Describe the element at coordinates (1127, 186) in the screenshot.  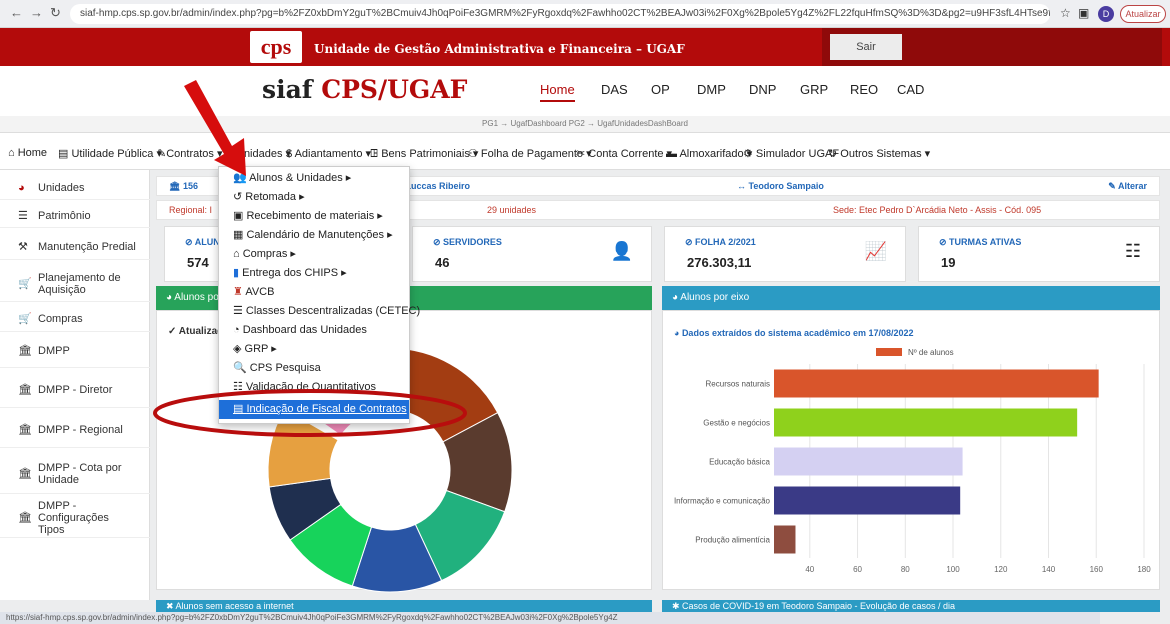
I see `edit-link: ✎ Alterar` at that location.